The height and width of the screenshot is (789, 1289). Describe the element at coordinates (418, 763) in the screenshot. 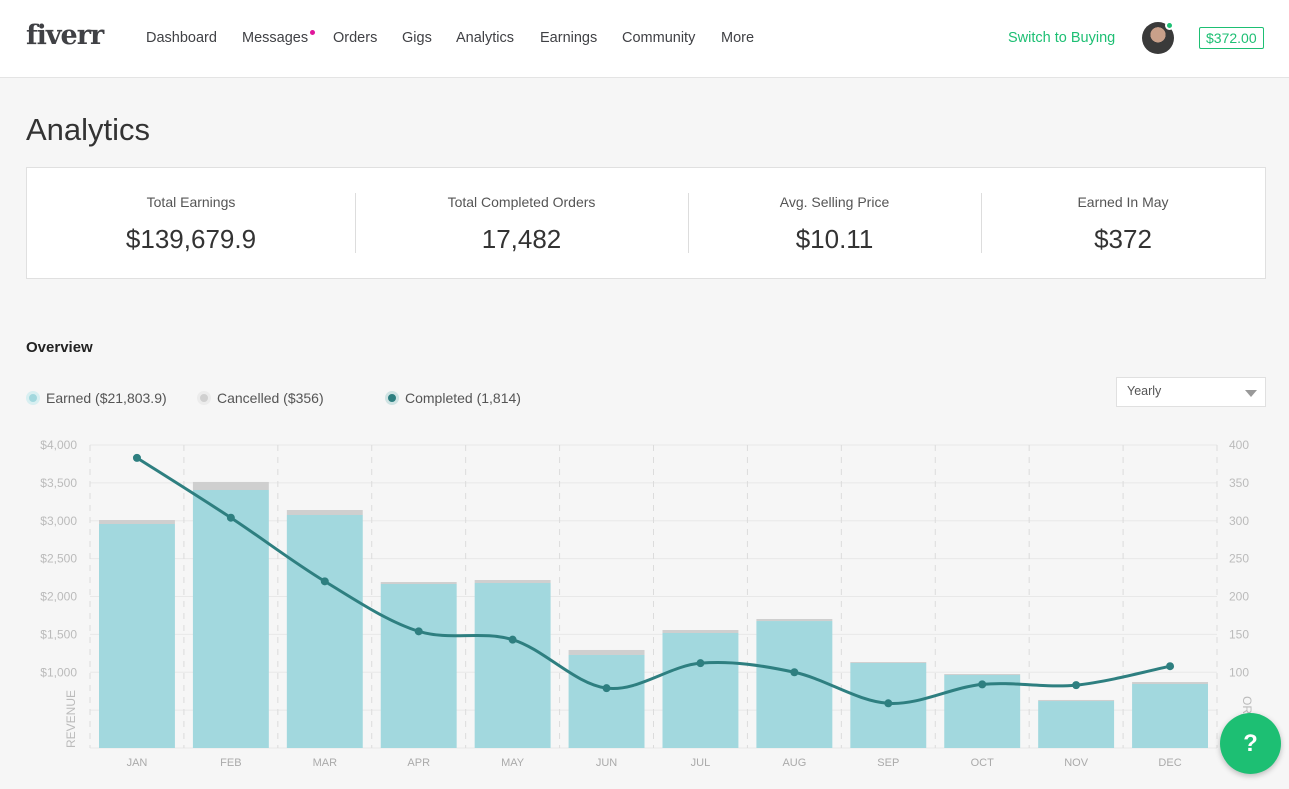

I see `x-axis-tick: APR` at that location.